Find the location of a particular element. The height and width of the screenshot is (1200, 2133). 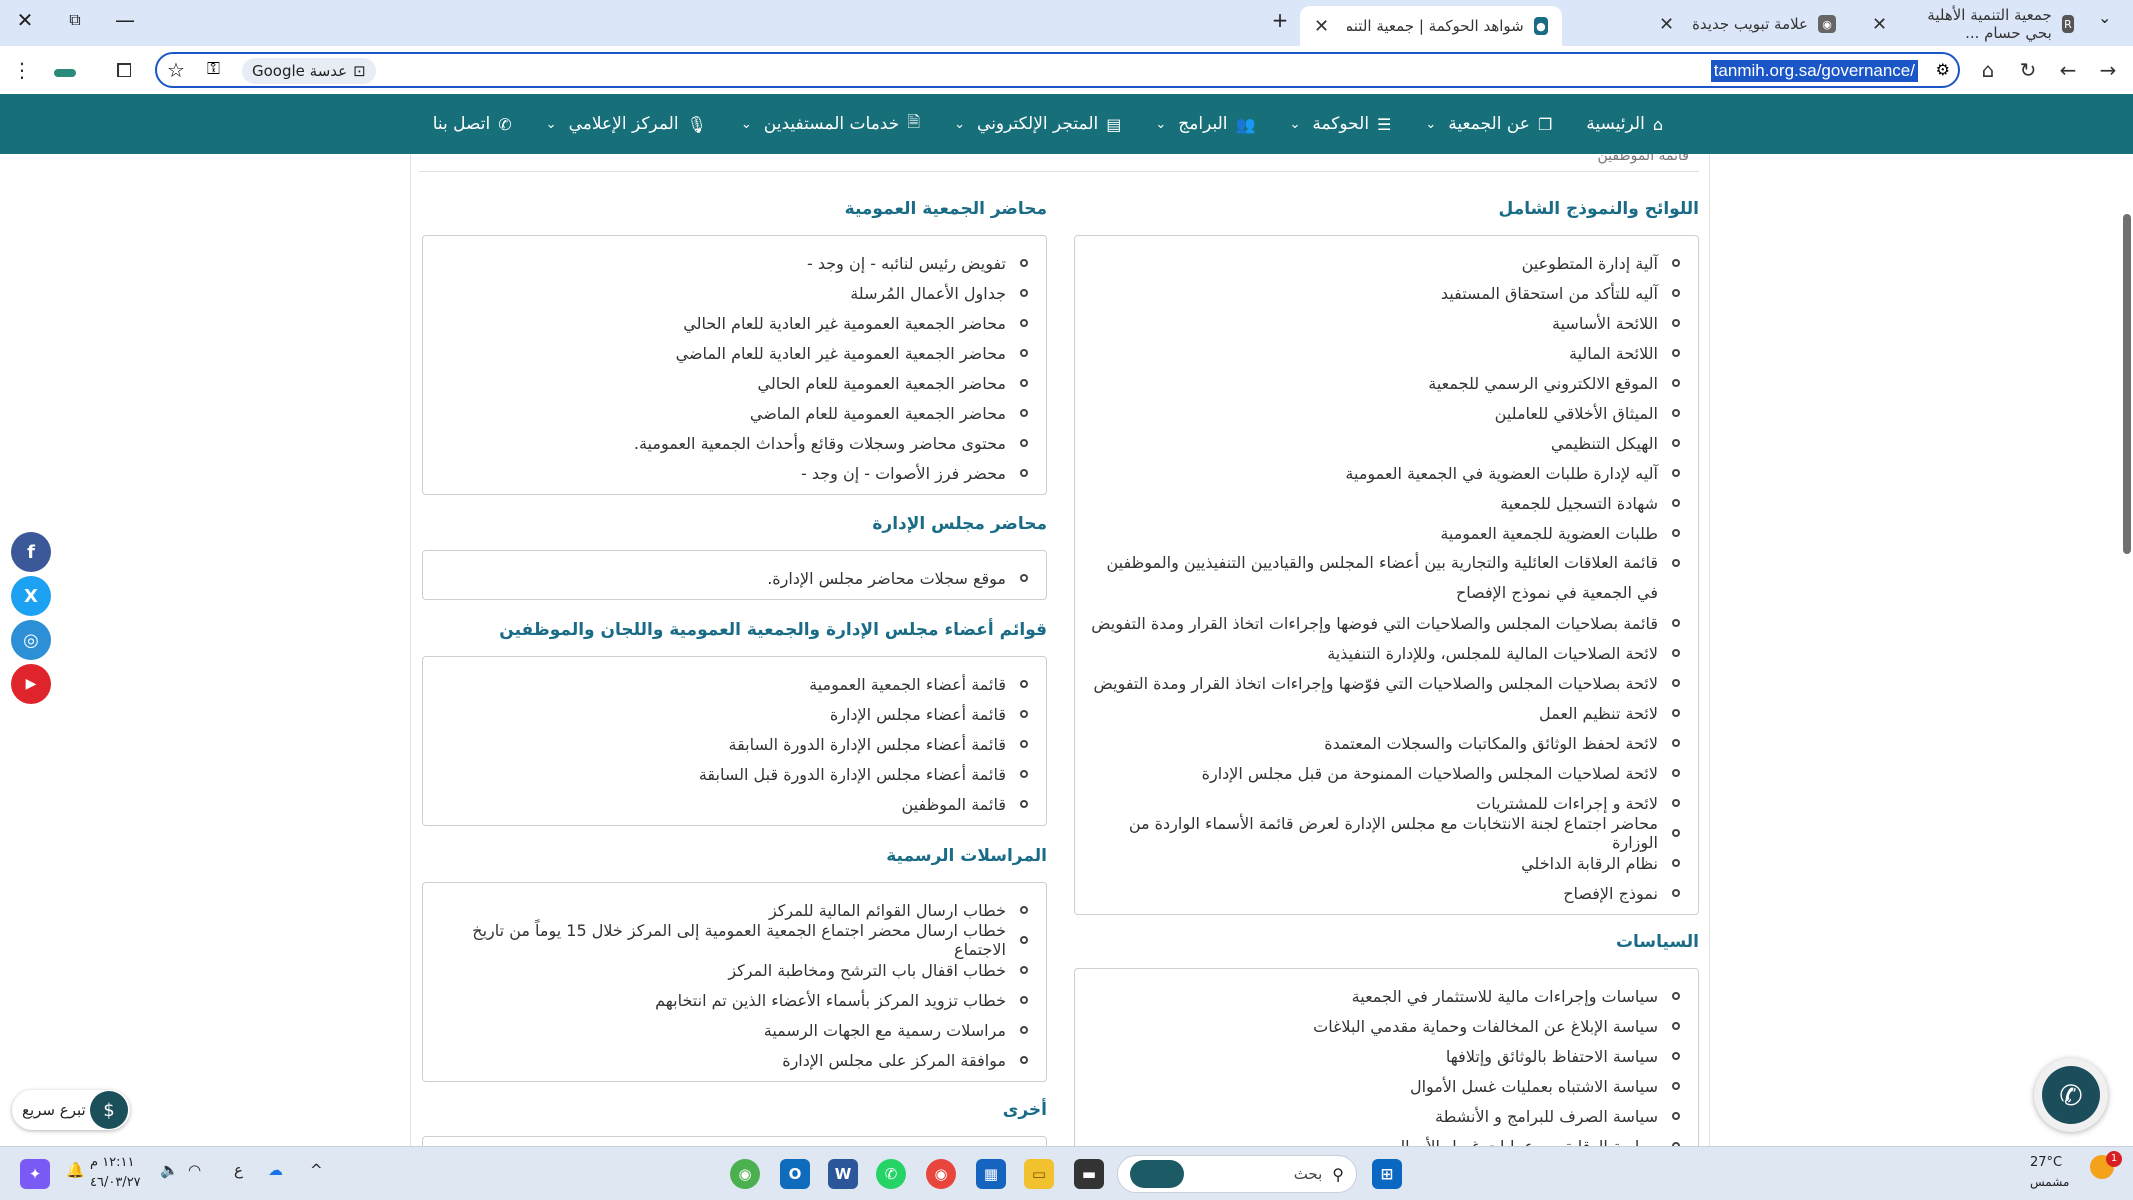

list-item: سياسة الصرف للبرامج و الأنشطة is located at coordinates (1386, 1116).